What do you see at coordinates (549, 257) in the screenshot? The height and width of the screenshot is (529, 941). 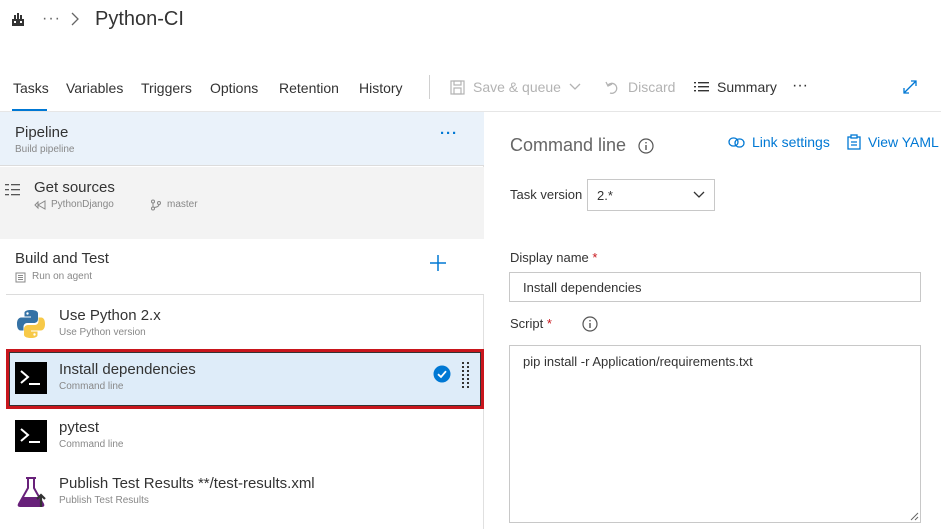 I see `display-name-label-text: Display name` at bounding box center [549, 257].